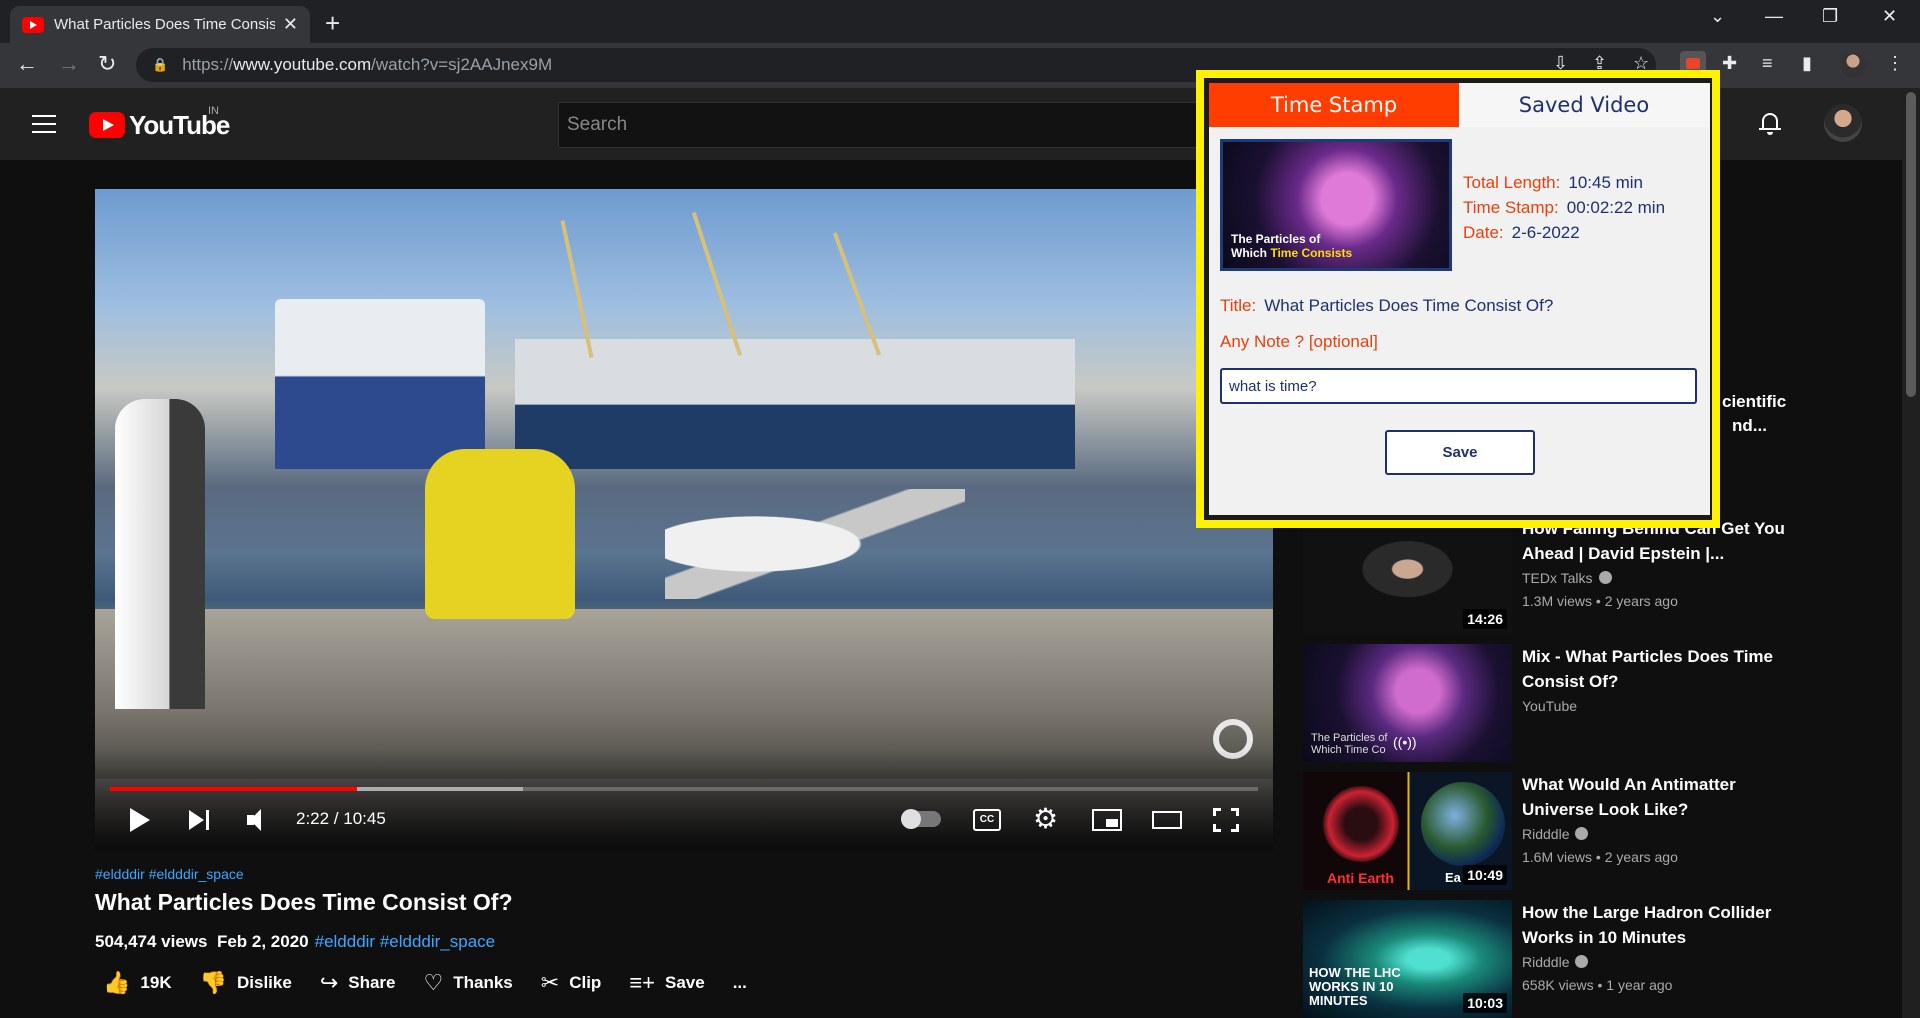 This screenshot has height=1018, width=1920. Describe the element at coordinates (1334, 105) in the screenshot. I see `tab-time-stamp: Time Stamp` at that location.